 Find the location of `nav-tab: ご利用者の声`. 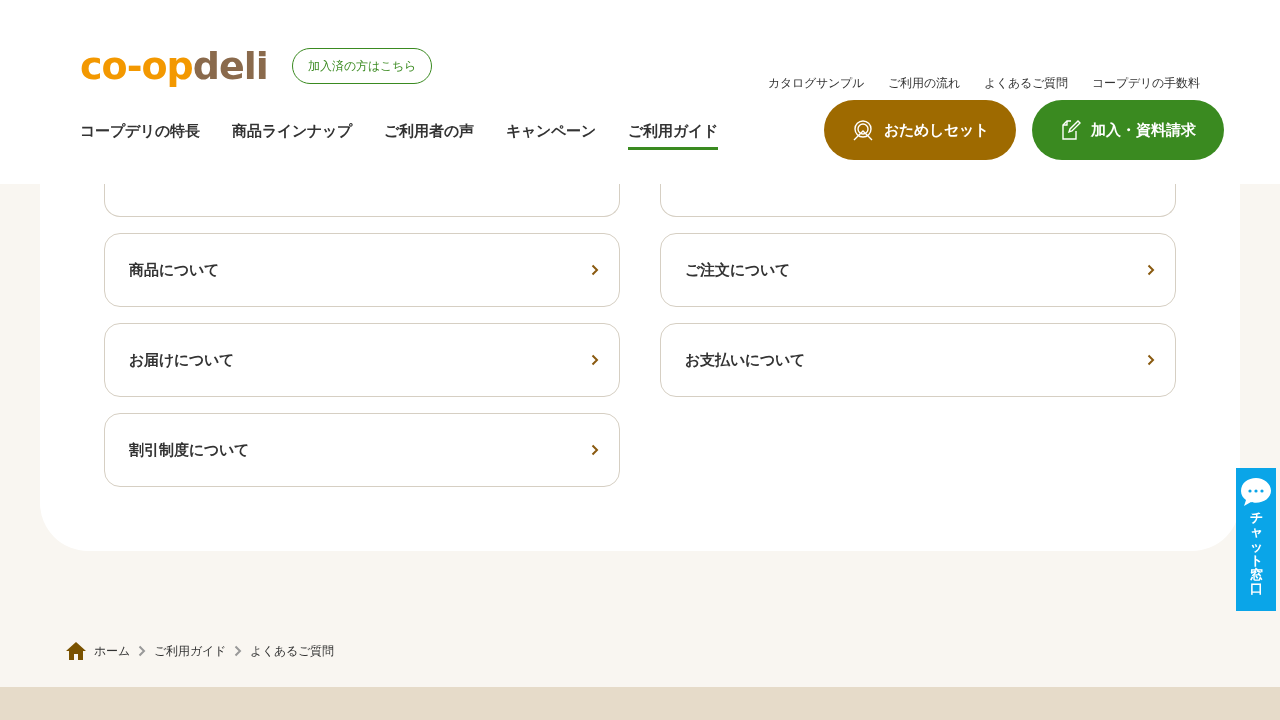

nav-tab: ご利用者の声 is located at coordinates (429, 130).